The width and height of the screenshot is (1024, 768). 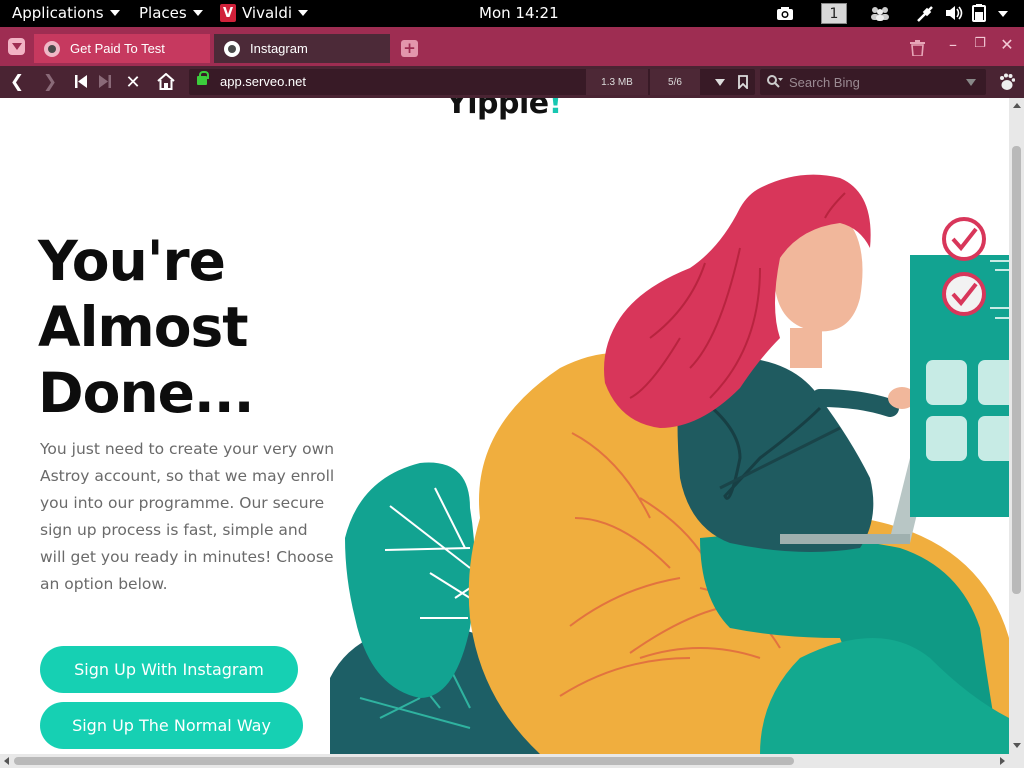 I want to click on page-size-indicator: 1.3 MB, so click(x=617, y=82).